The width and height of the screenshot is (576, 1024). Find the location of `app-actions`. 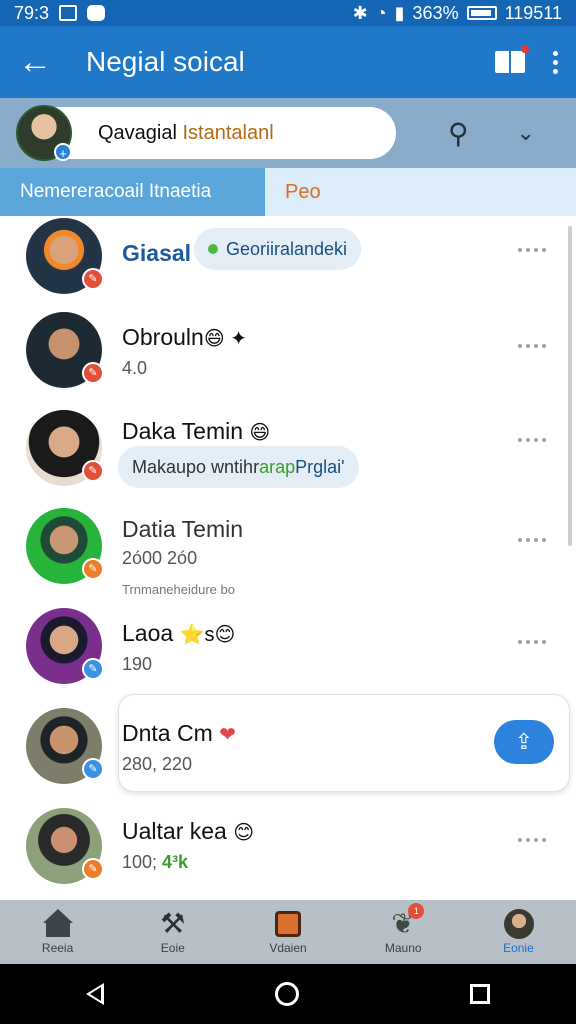

app-actions is located at coordinates (526, 60).